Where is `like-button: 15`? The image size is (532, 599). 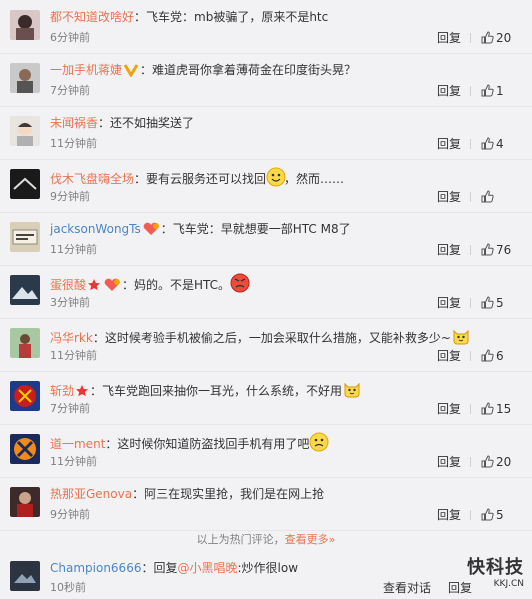 like-button: 15 is located at coordinates (496, 409).